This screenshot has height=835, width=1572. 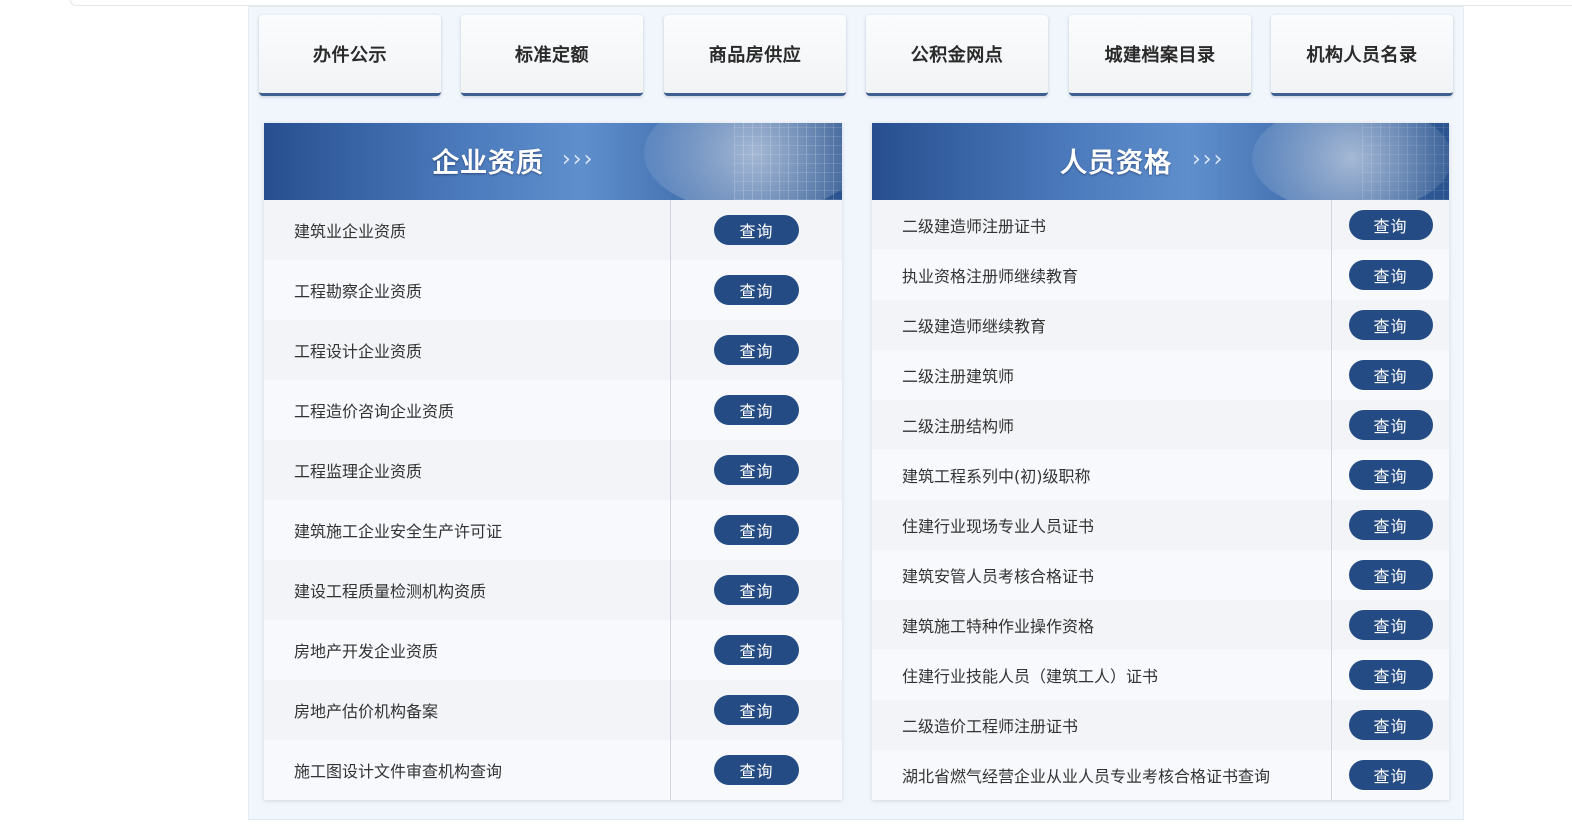 I want to click on list-item: 二级建造师注册证书 查询, so click(x=1160, y=225).